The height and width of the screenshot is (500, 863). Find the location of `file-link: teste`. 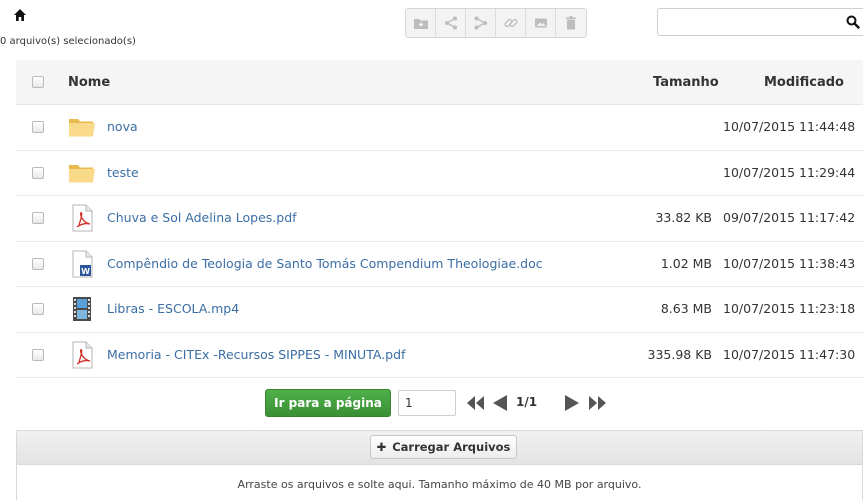

file-link: teste is located at coordinates (123, 172).